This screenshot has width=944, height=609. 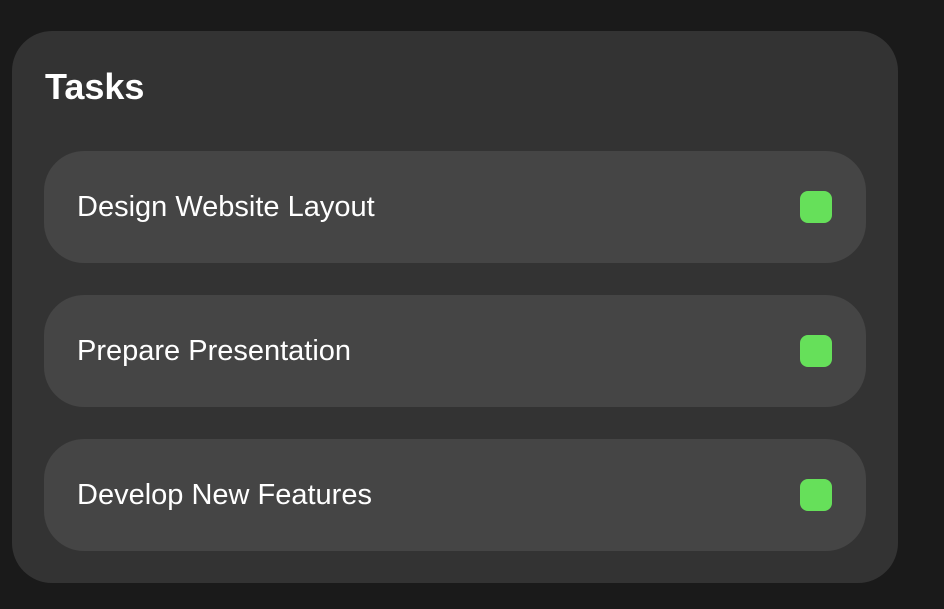 What do you see at coordinates (95, 86) in the screenshot?
I see `panel-title: Tasks` at bounding box center [95, 86].